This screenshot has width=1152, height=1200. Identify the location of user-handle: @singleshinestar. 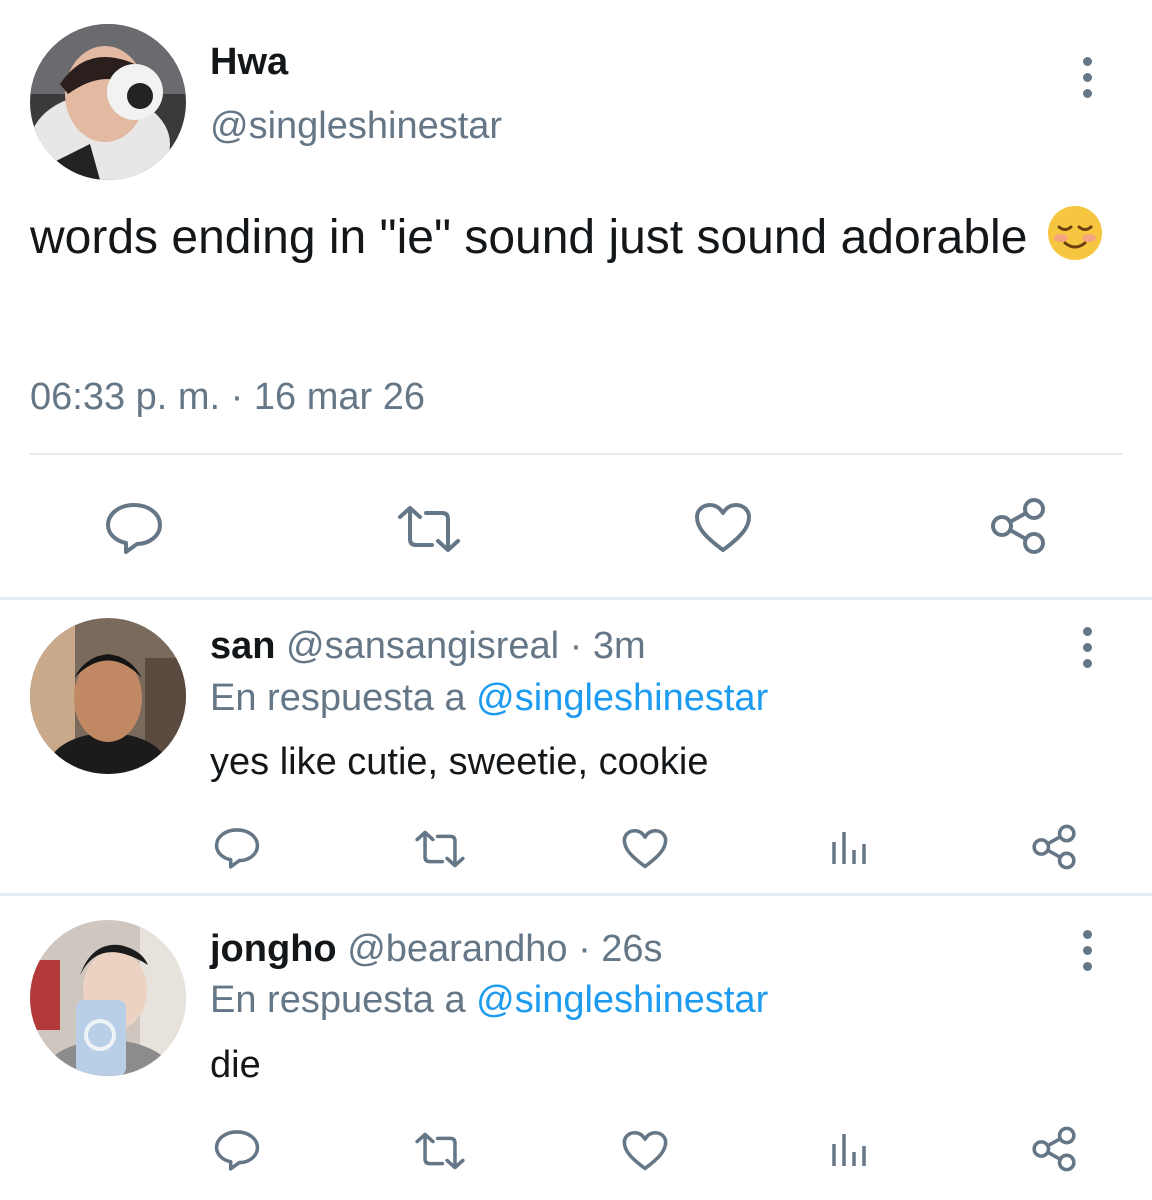
(356, 126).